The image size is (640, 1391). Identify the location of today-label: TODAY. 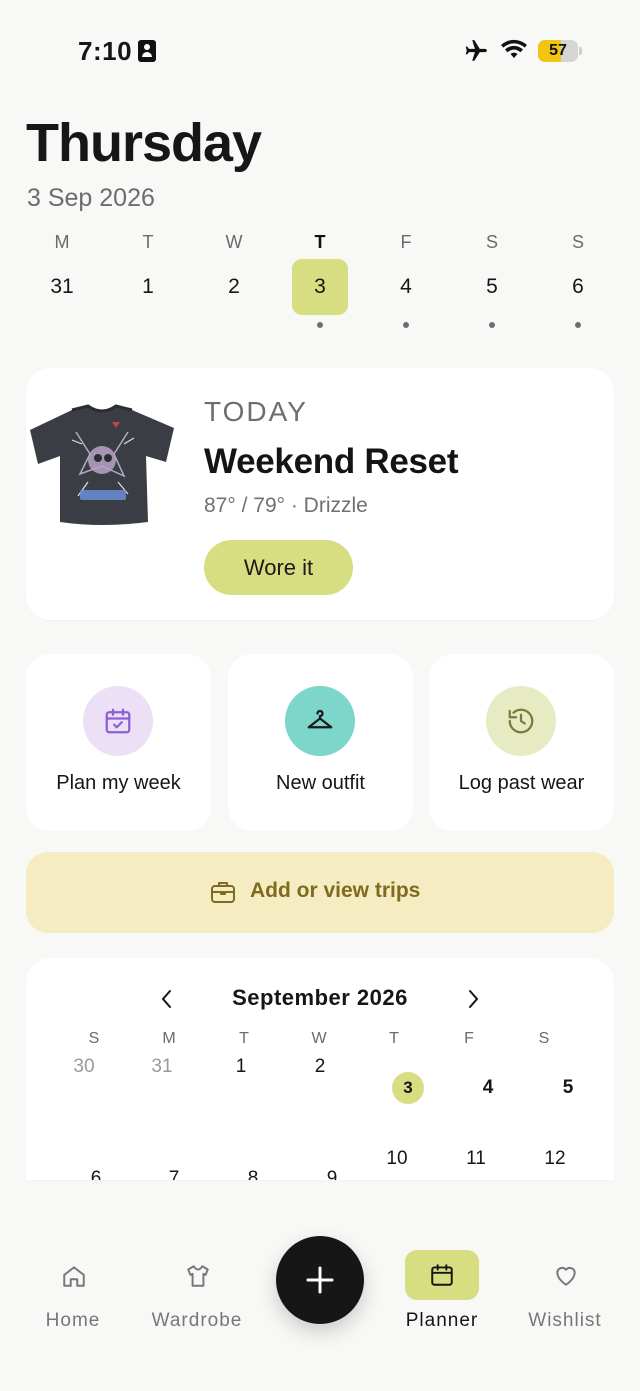
(256, 411).